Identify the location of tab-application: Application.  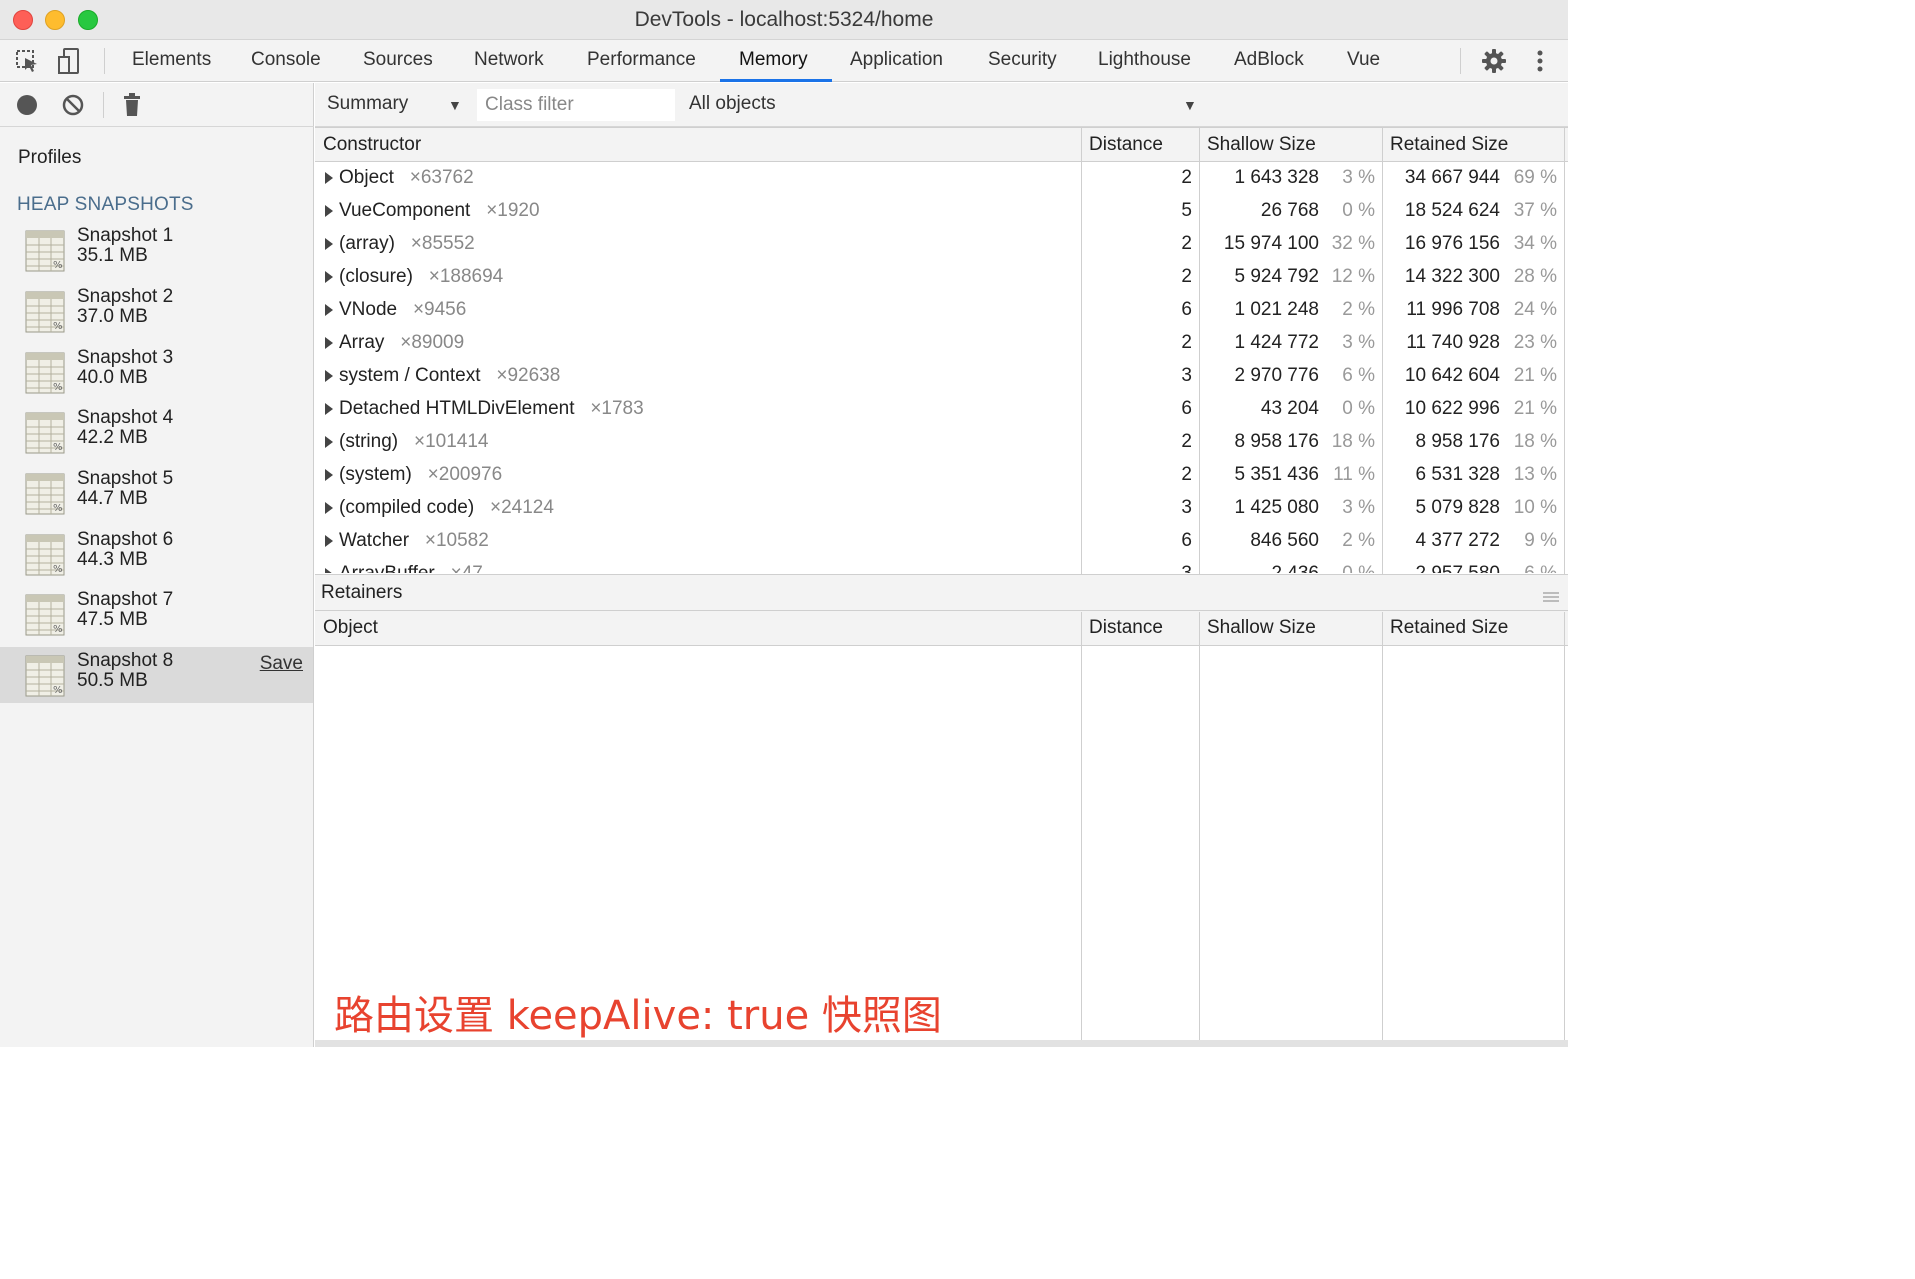
(896, 61).